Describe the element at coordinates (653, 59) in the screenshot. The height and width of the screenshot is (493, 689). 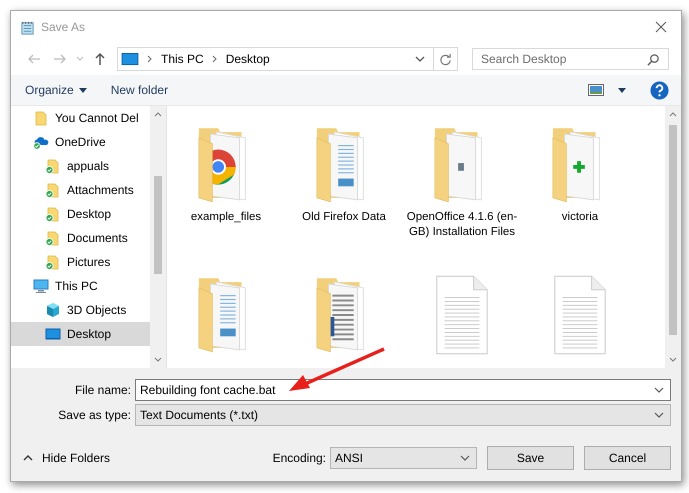
I see `search-icon` at that location.